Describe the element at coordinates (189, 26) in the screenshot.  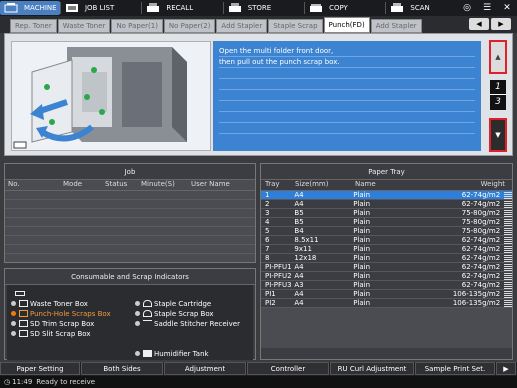
I see `tab-no-paper-2: No Paper(2)` at that location.